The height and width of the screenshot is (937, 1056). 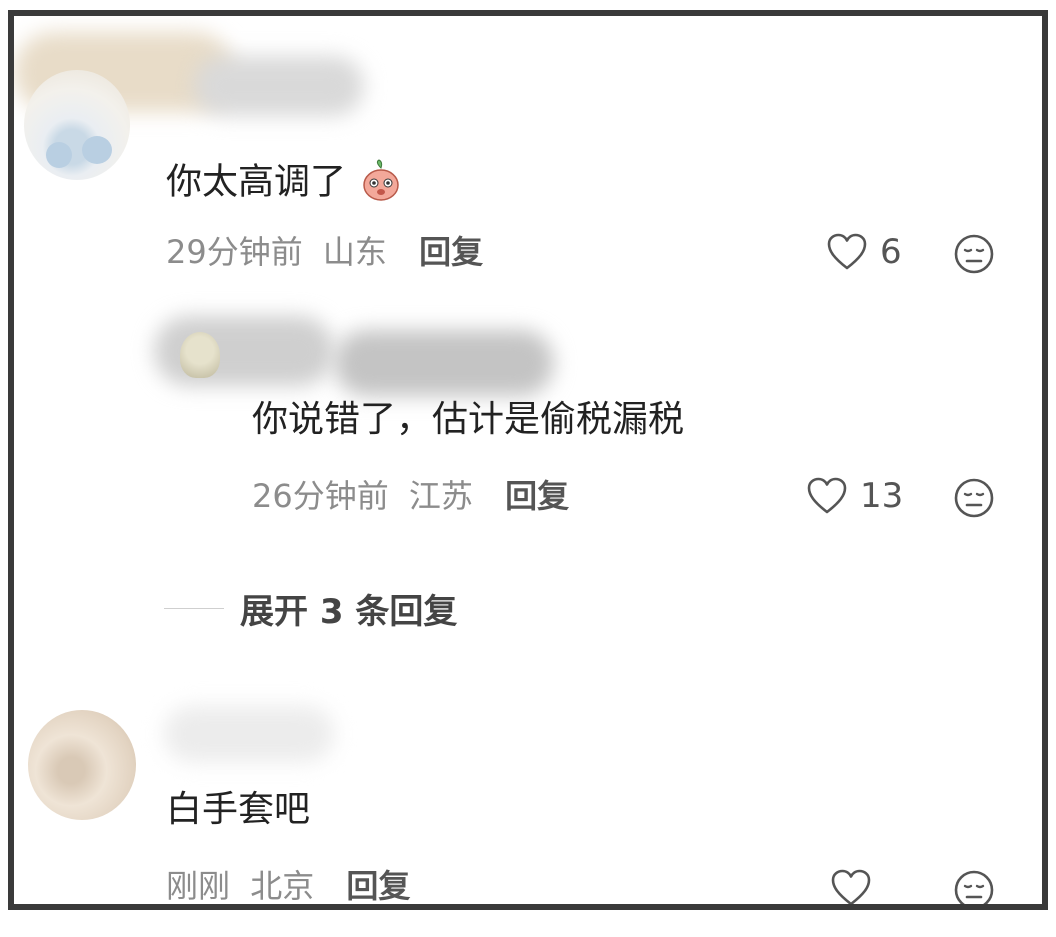 I want to click on comment-text: 你说错了，估计是偷税漏税, so click(x=468, y=420).